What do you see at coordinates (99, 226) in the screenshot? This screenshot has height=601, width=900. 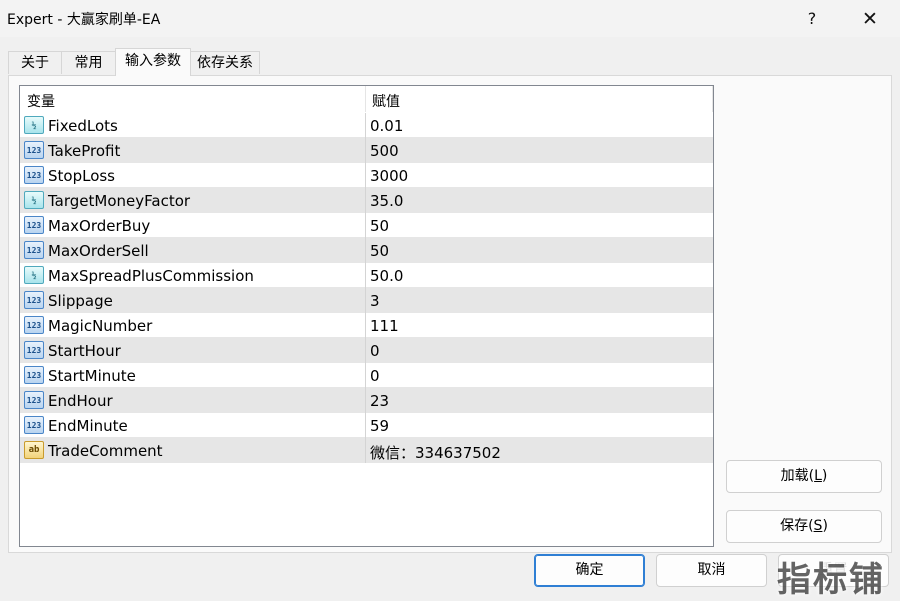 I see `variable-name: MaxOrderBuy` at bounding box center [99, 226].